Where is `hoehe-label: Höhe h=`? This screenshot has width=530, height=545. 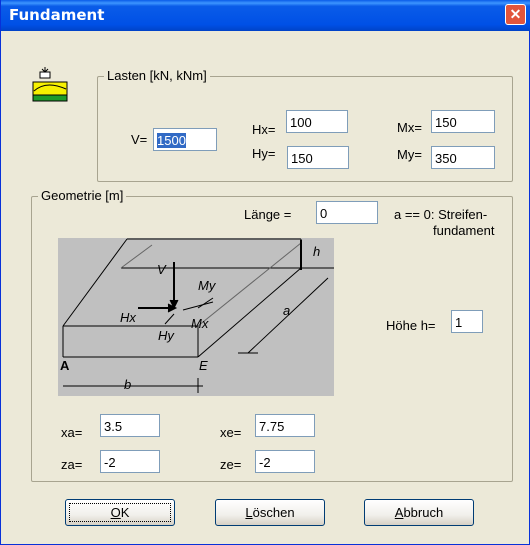 hoehe-label: Höhe h= is located at coordinates (411, 325).